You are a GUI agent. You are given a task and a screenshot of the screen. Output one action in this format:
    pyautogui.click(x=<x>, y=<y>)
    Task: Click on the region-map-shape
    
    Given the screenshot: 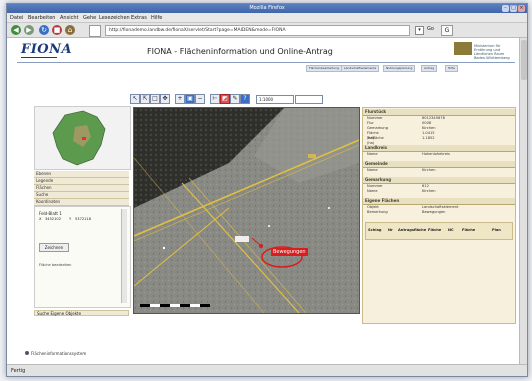 What is the action you would take?
    pyautogui.click(x=79, y=138)
    